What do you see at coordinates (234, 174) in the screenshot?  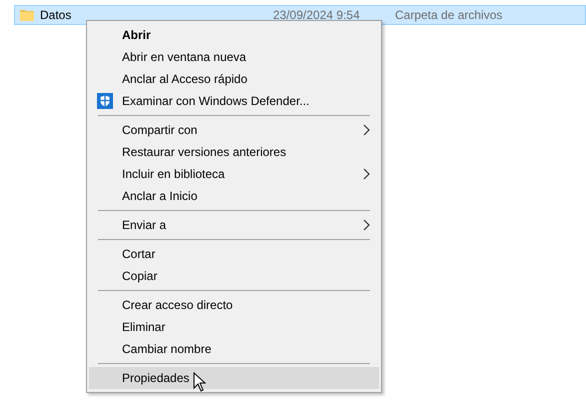 I see `menu-item: Incluir en biblioteca` at bounding box center [234, 174].